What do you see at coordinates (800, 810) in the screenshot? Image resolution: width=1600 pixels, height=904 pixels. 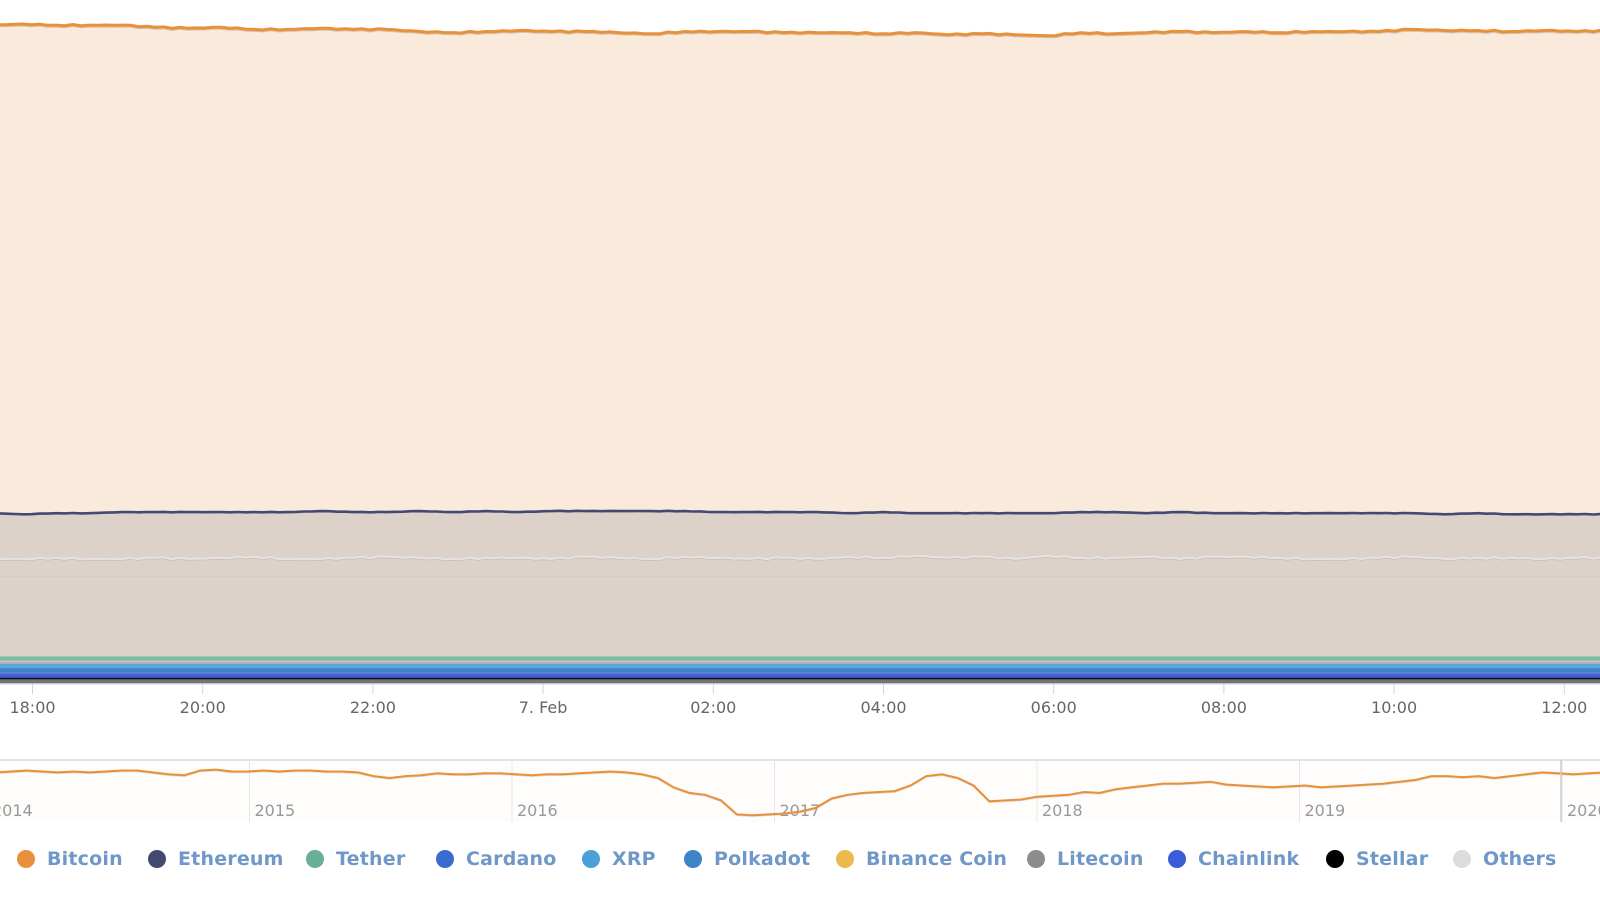 I see `navigator-year-label: 2017` at bounding box center [800, 810].